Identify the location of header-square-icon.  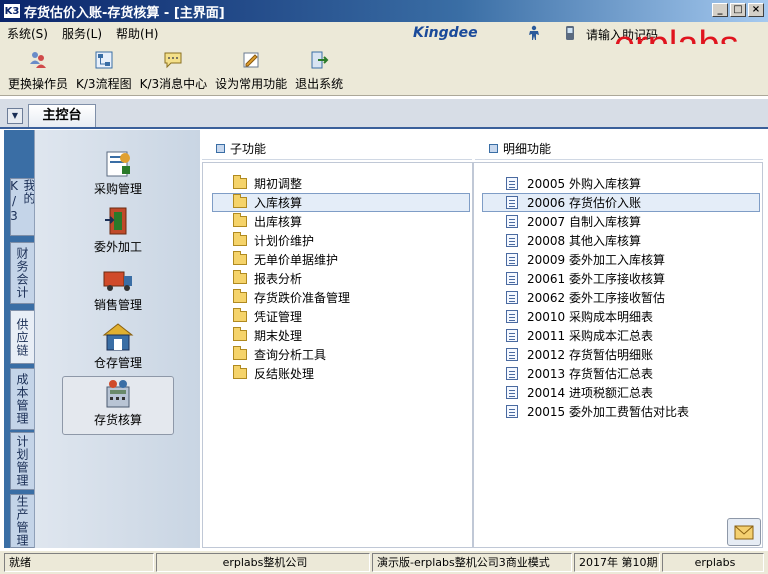
(493, 148).